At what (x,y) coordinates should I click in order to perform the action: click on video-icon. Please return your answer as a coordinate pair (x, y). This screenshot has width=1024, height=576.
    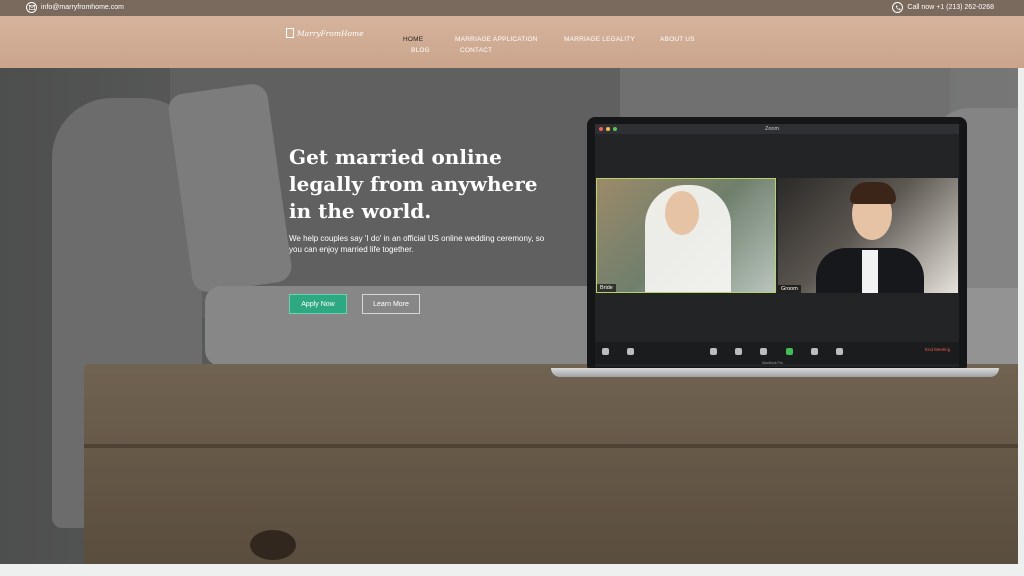
    Looking at the image, I should click on (630, 351).